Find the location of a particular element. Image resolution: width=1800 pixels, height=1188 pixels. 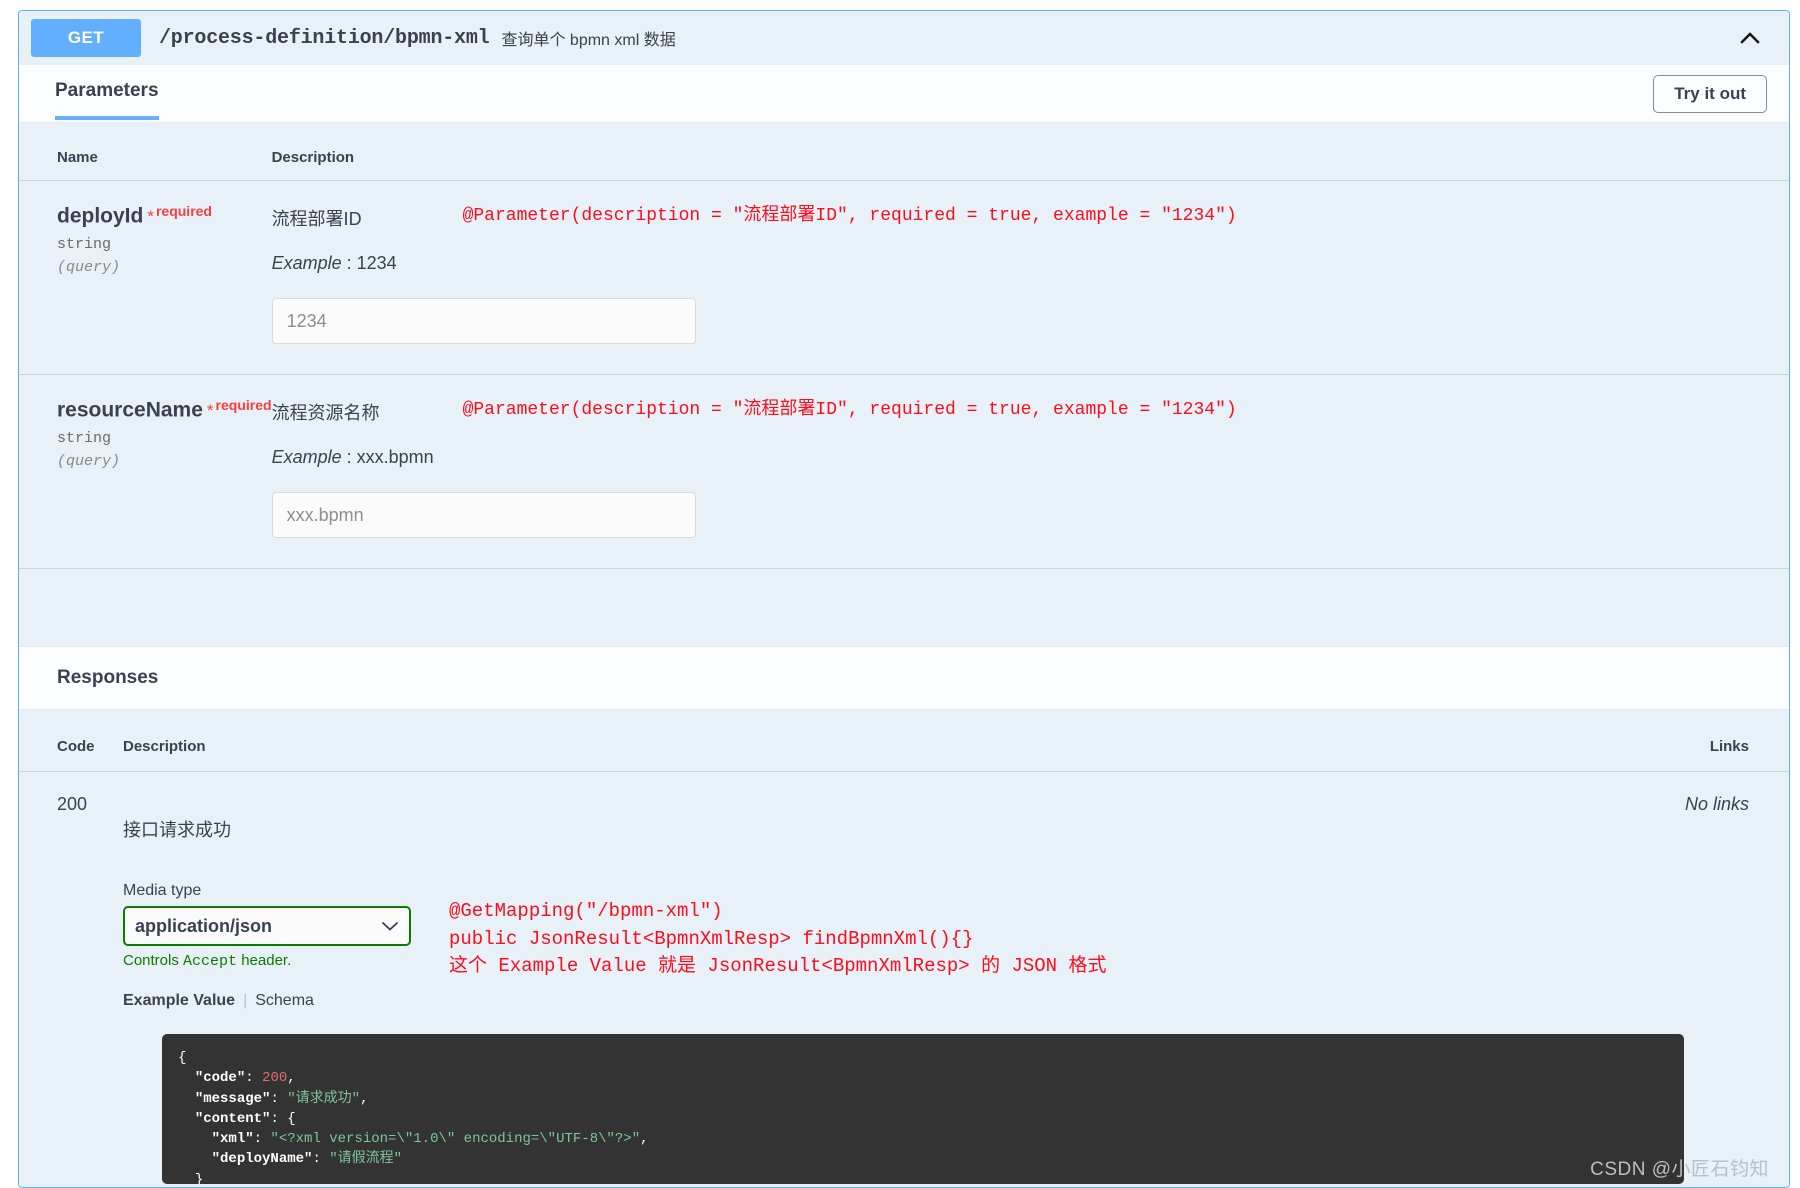

json-key-message: "message" is located at coordinates (232, 1098).